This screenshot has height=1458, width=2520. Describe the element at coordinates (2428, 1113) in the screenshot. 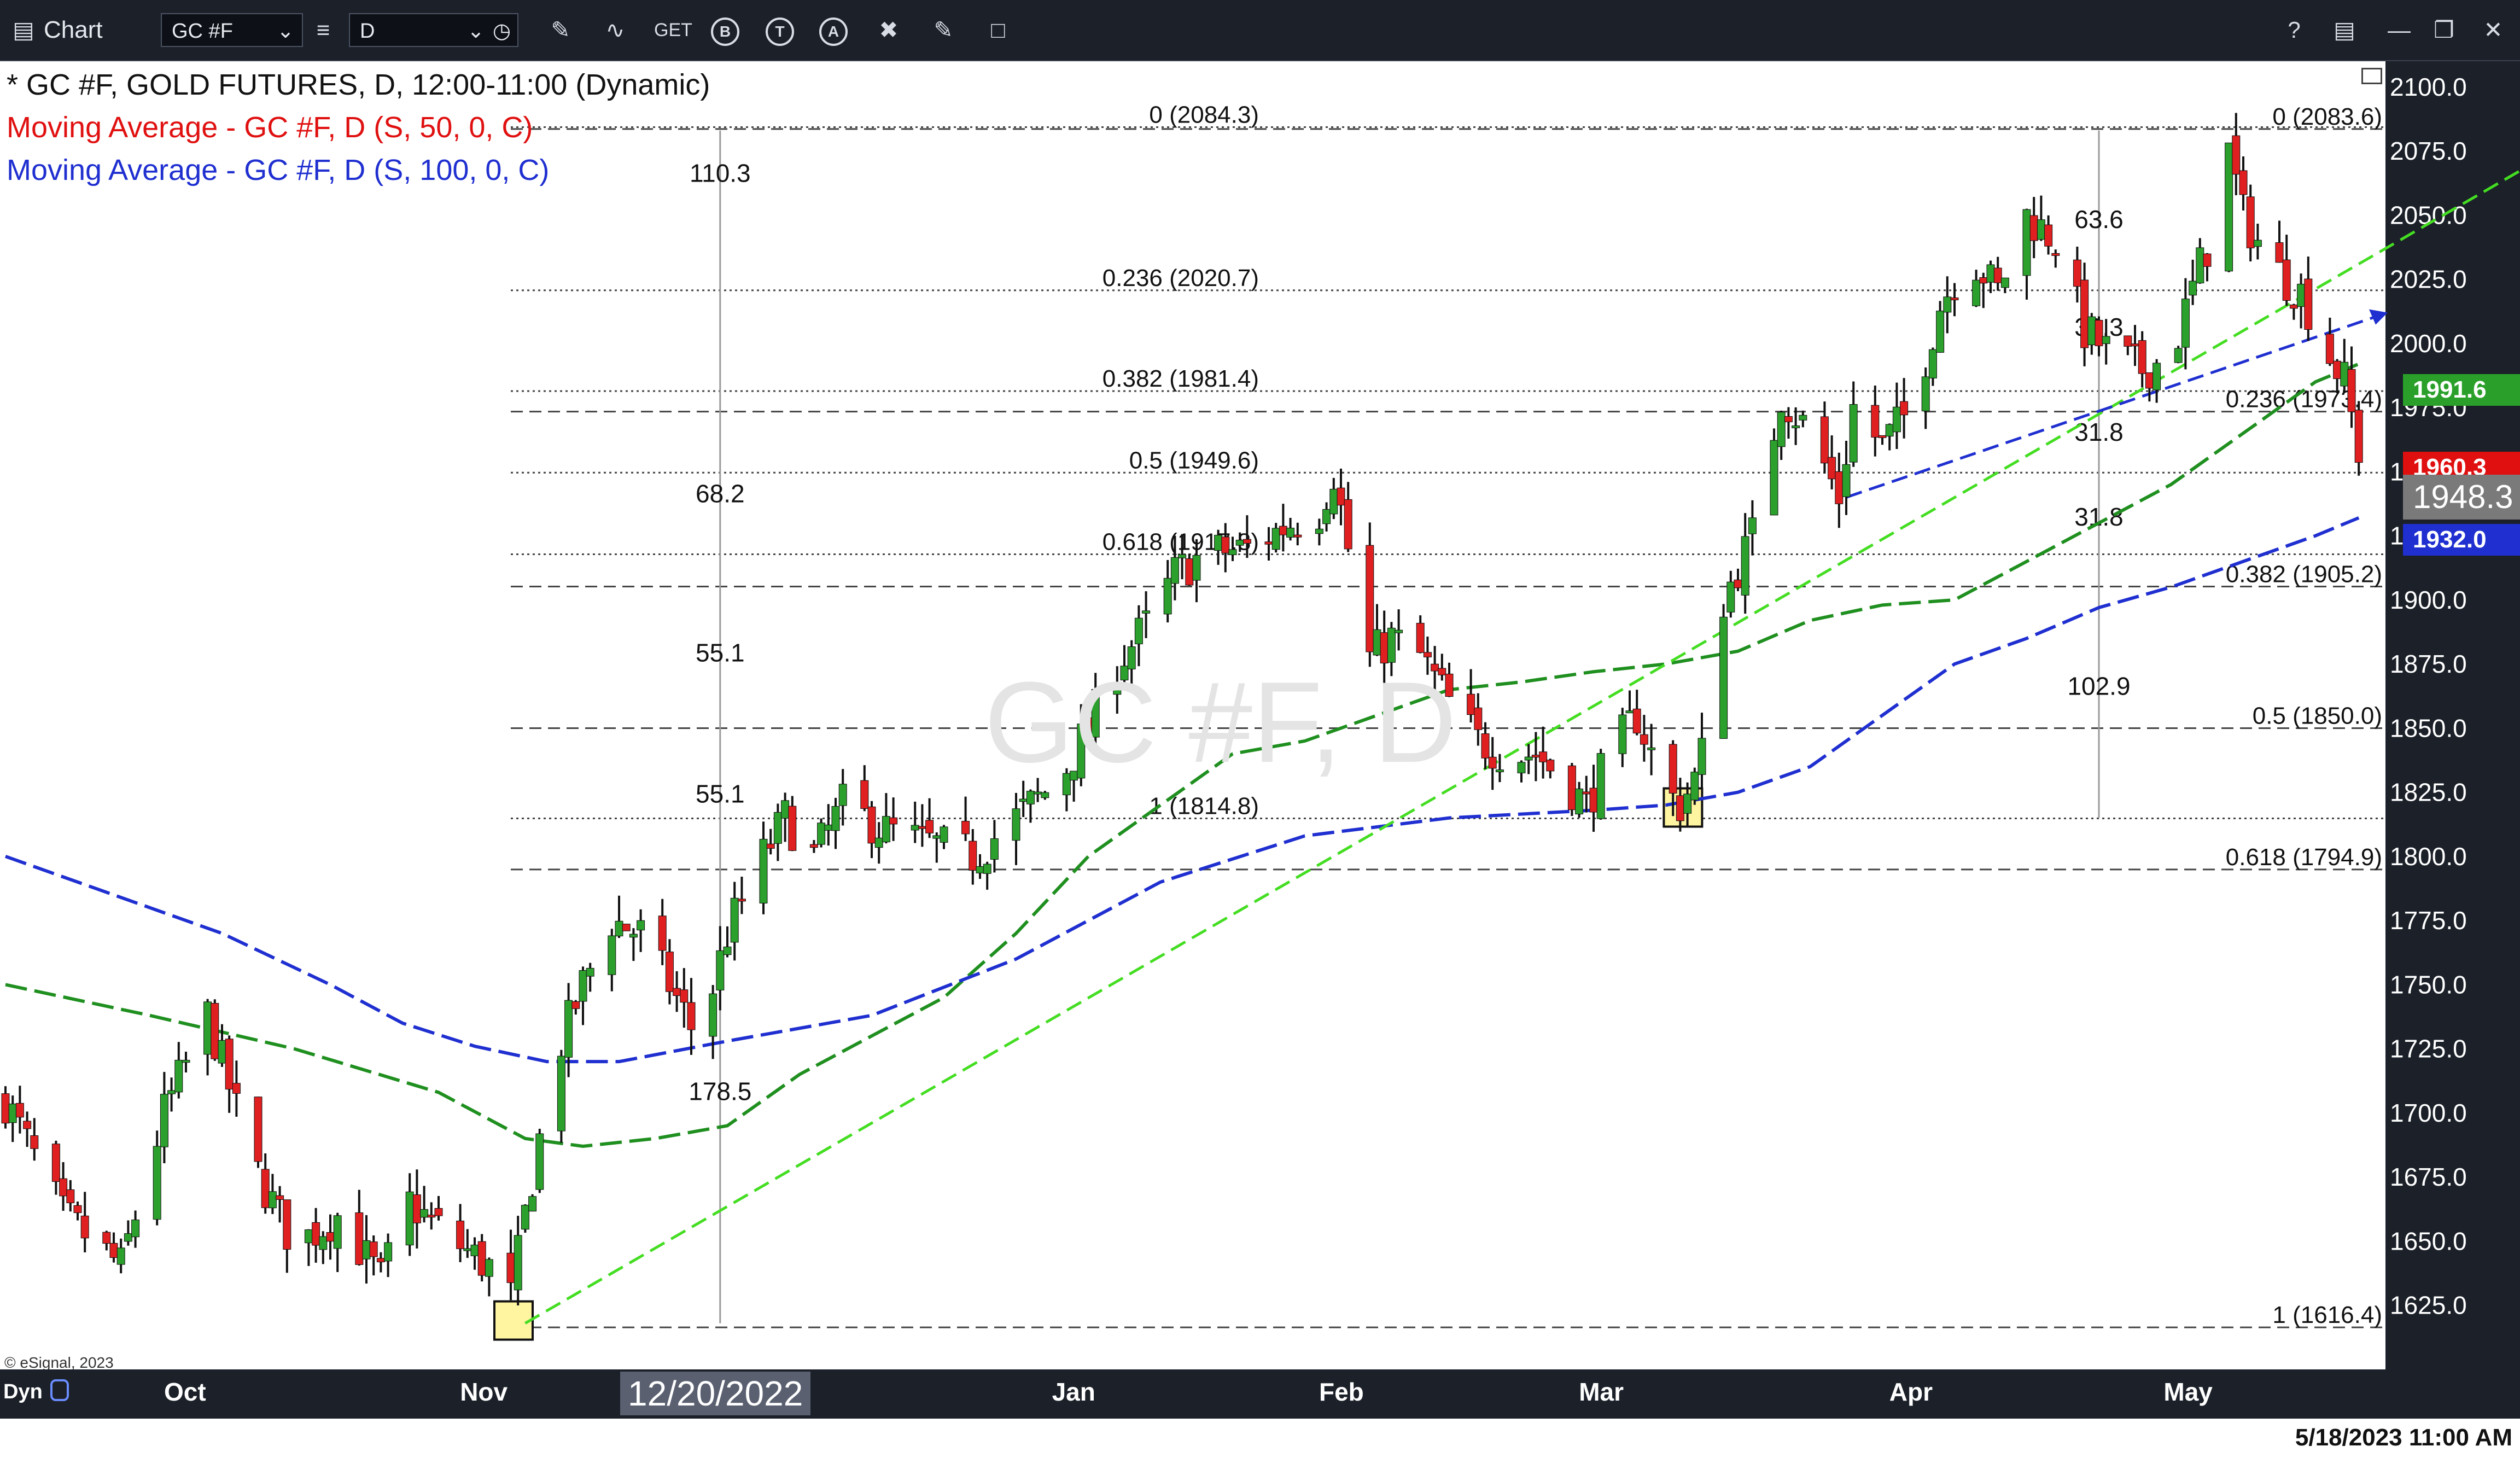

I see `y-tick-label: 1700.0` at that location.